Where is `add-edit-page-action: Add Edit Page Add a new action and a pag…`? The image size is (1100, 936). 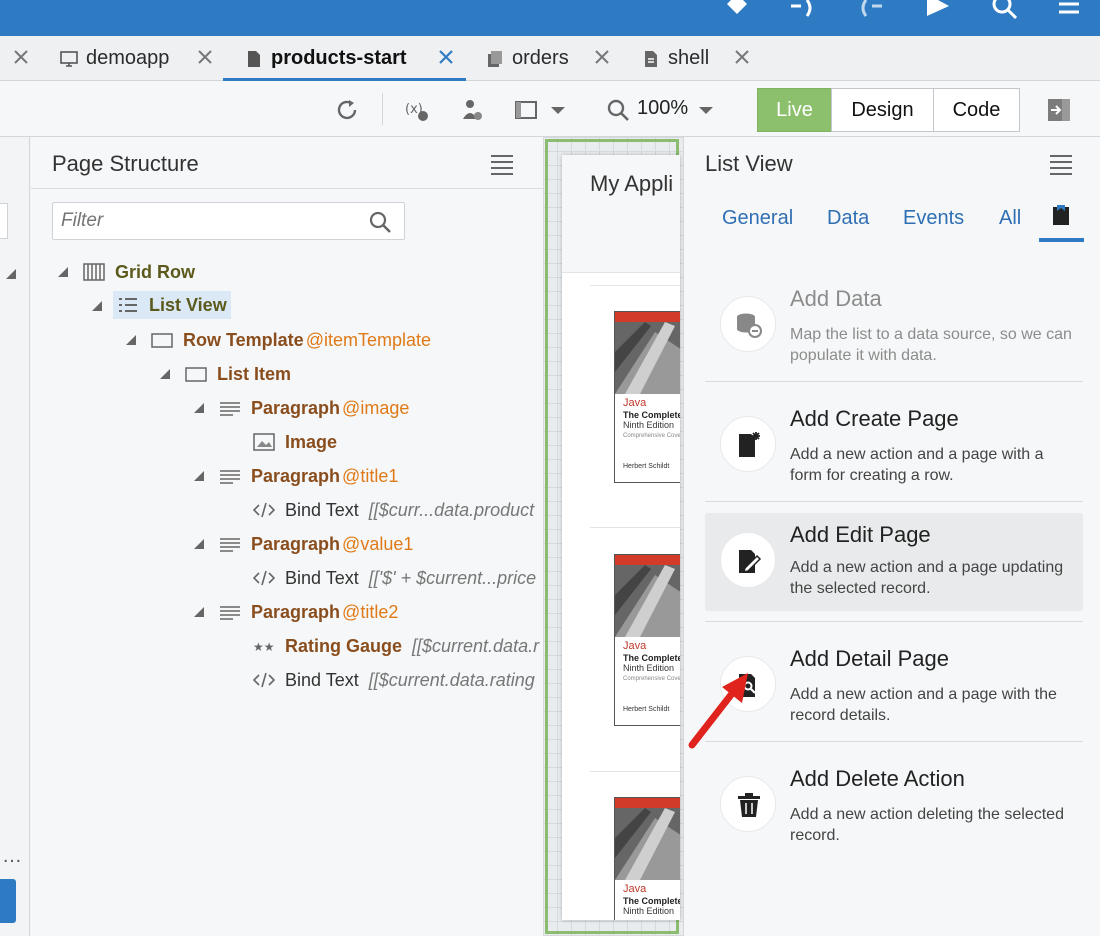
add-edit-page-action: Add Edit Page Add a new action and a pag… is located at coordinates (894, 562).